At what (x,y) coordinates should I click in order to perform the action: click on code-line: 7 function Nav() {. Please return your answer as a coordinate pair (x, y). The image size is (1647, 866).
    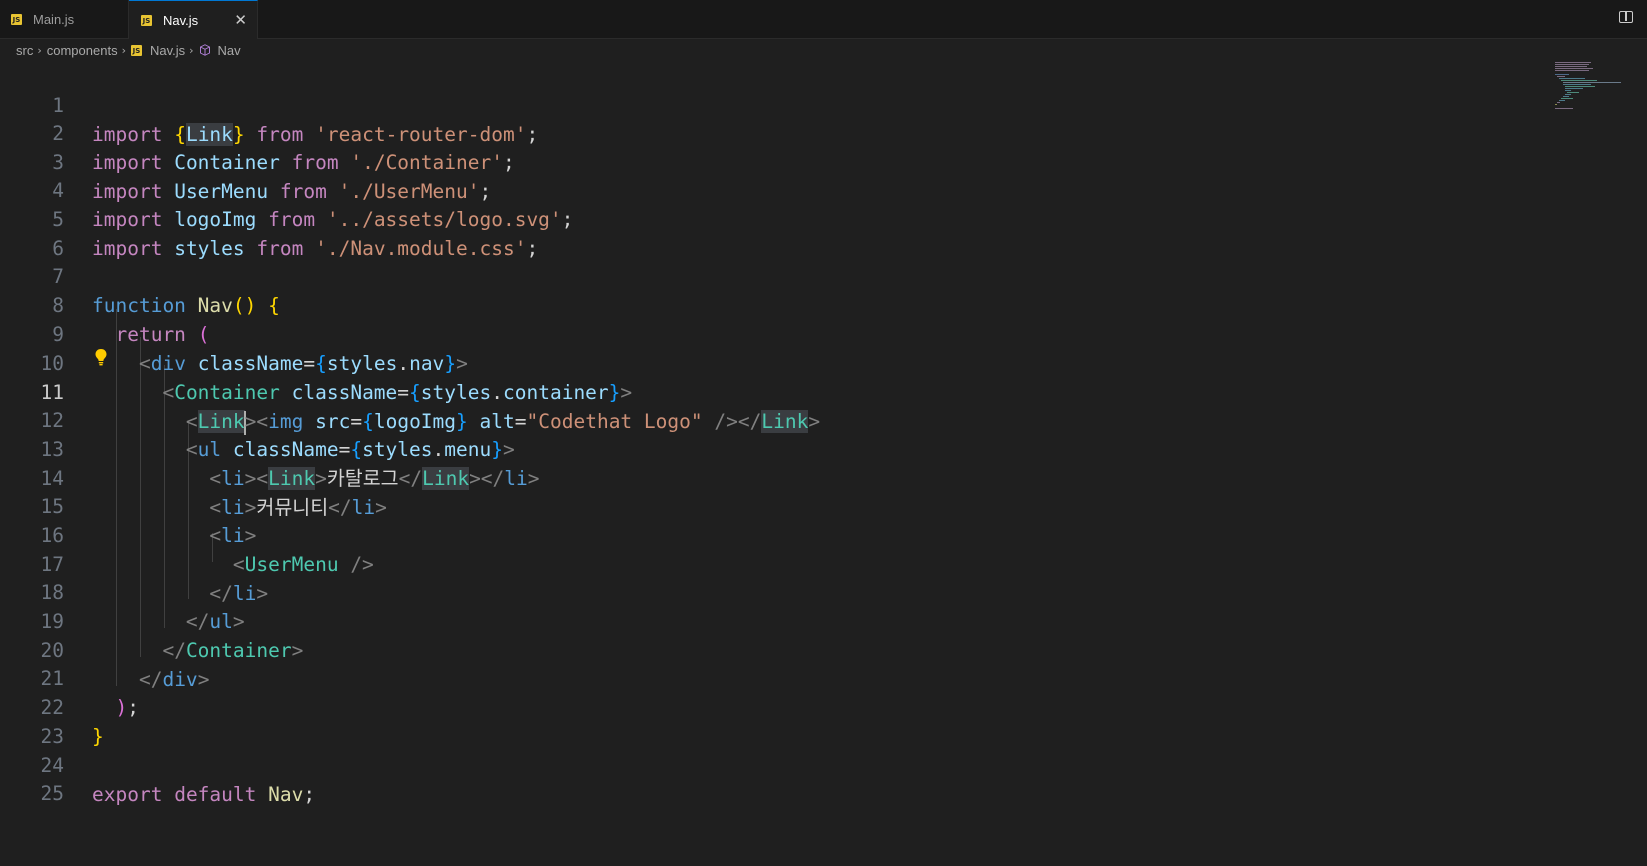
    Looking at the image, I should click on (770, 275).